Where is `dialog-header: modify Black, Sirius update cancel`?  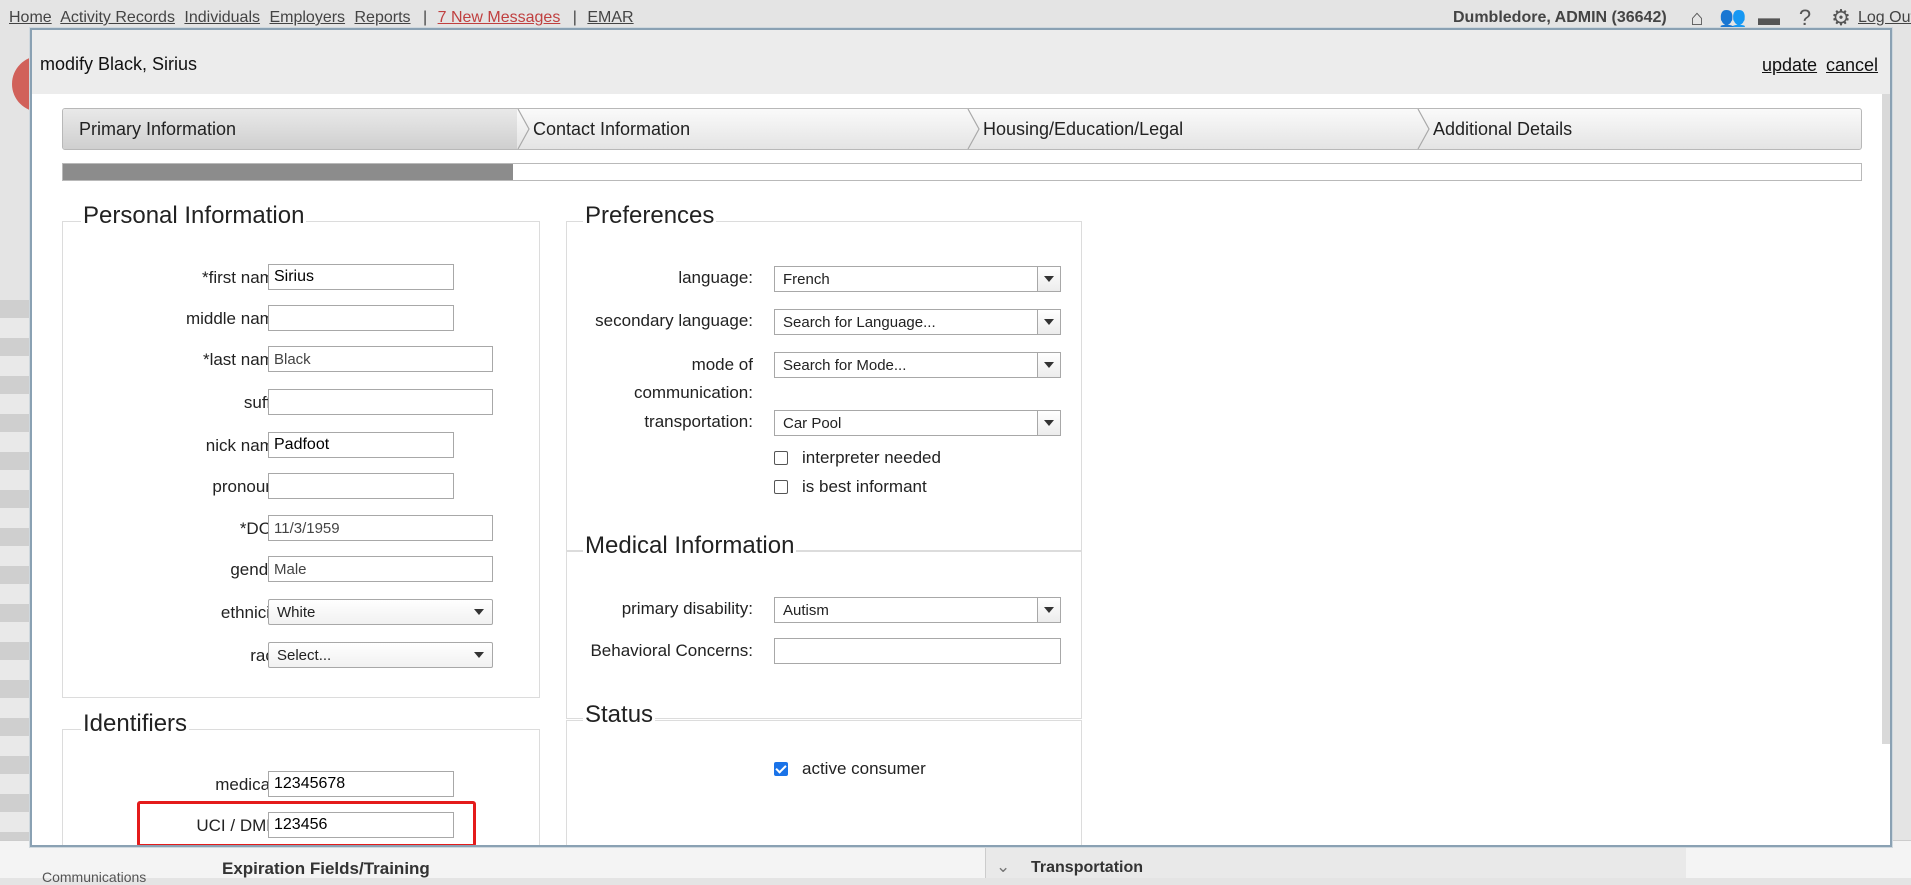
dialog-header: modify Black, Sirius update cancel is located at coordinates (961, 62).